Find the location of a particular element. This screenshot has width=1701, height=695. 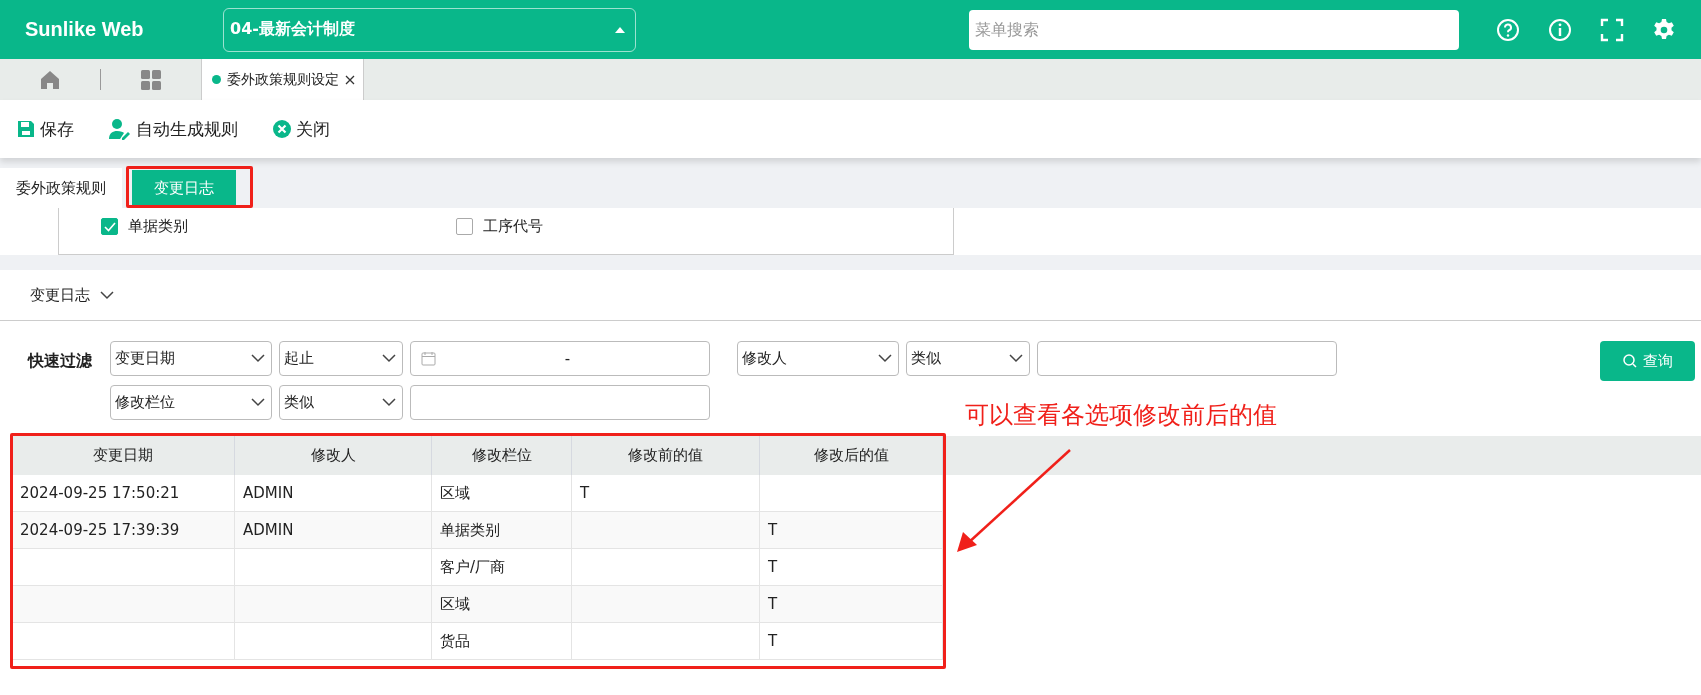

save-icon is located at coordinates (26, 129).